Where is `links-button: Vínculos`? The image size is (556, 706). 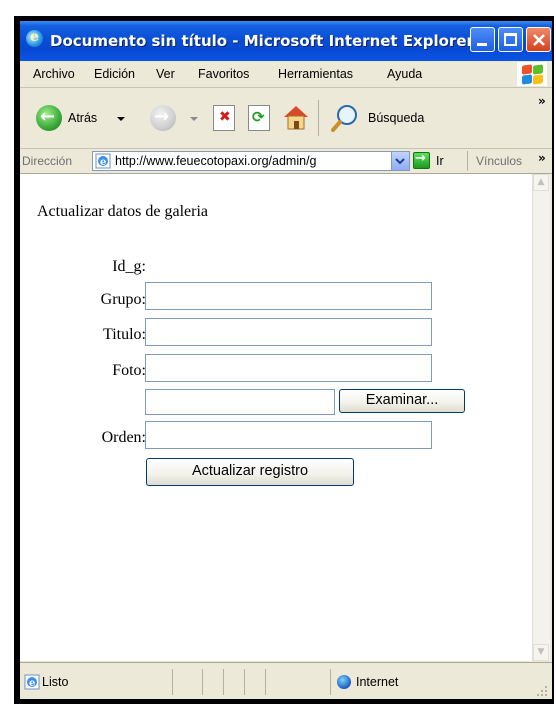 links-button: Vínculos is located at coordinates (499, 161).